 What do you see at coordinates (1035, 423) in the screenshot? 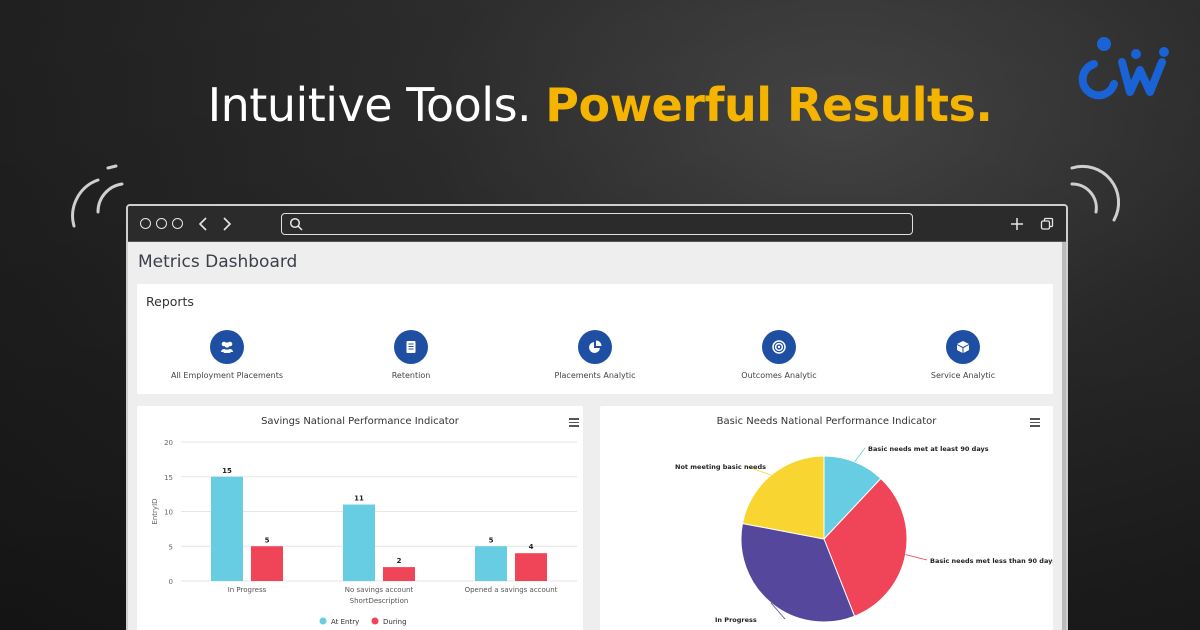
I see `basic-needs-chart-menu-icon` at bounding box center [1035, 423].